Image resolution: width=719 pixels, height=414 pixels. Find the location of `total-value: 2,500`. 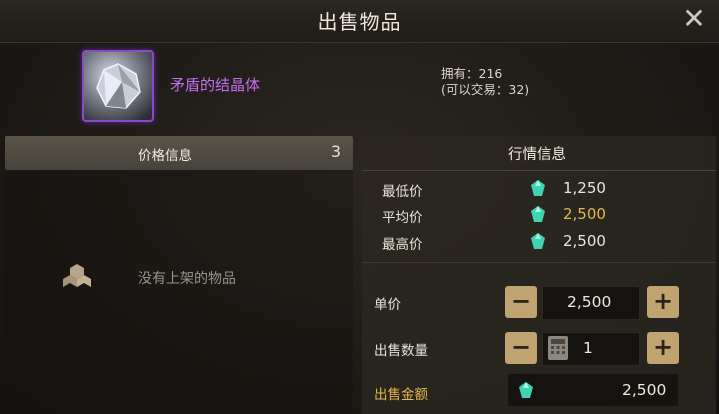

total-value: 2,500 is located at coordinates (644, 390).